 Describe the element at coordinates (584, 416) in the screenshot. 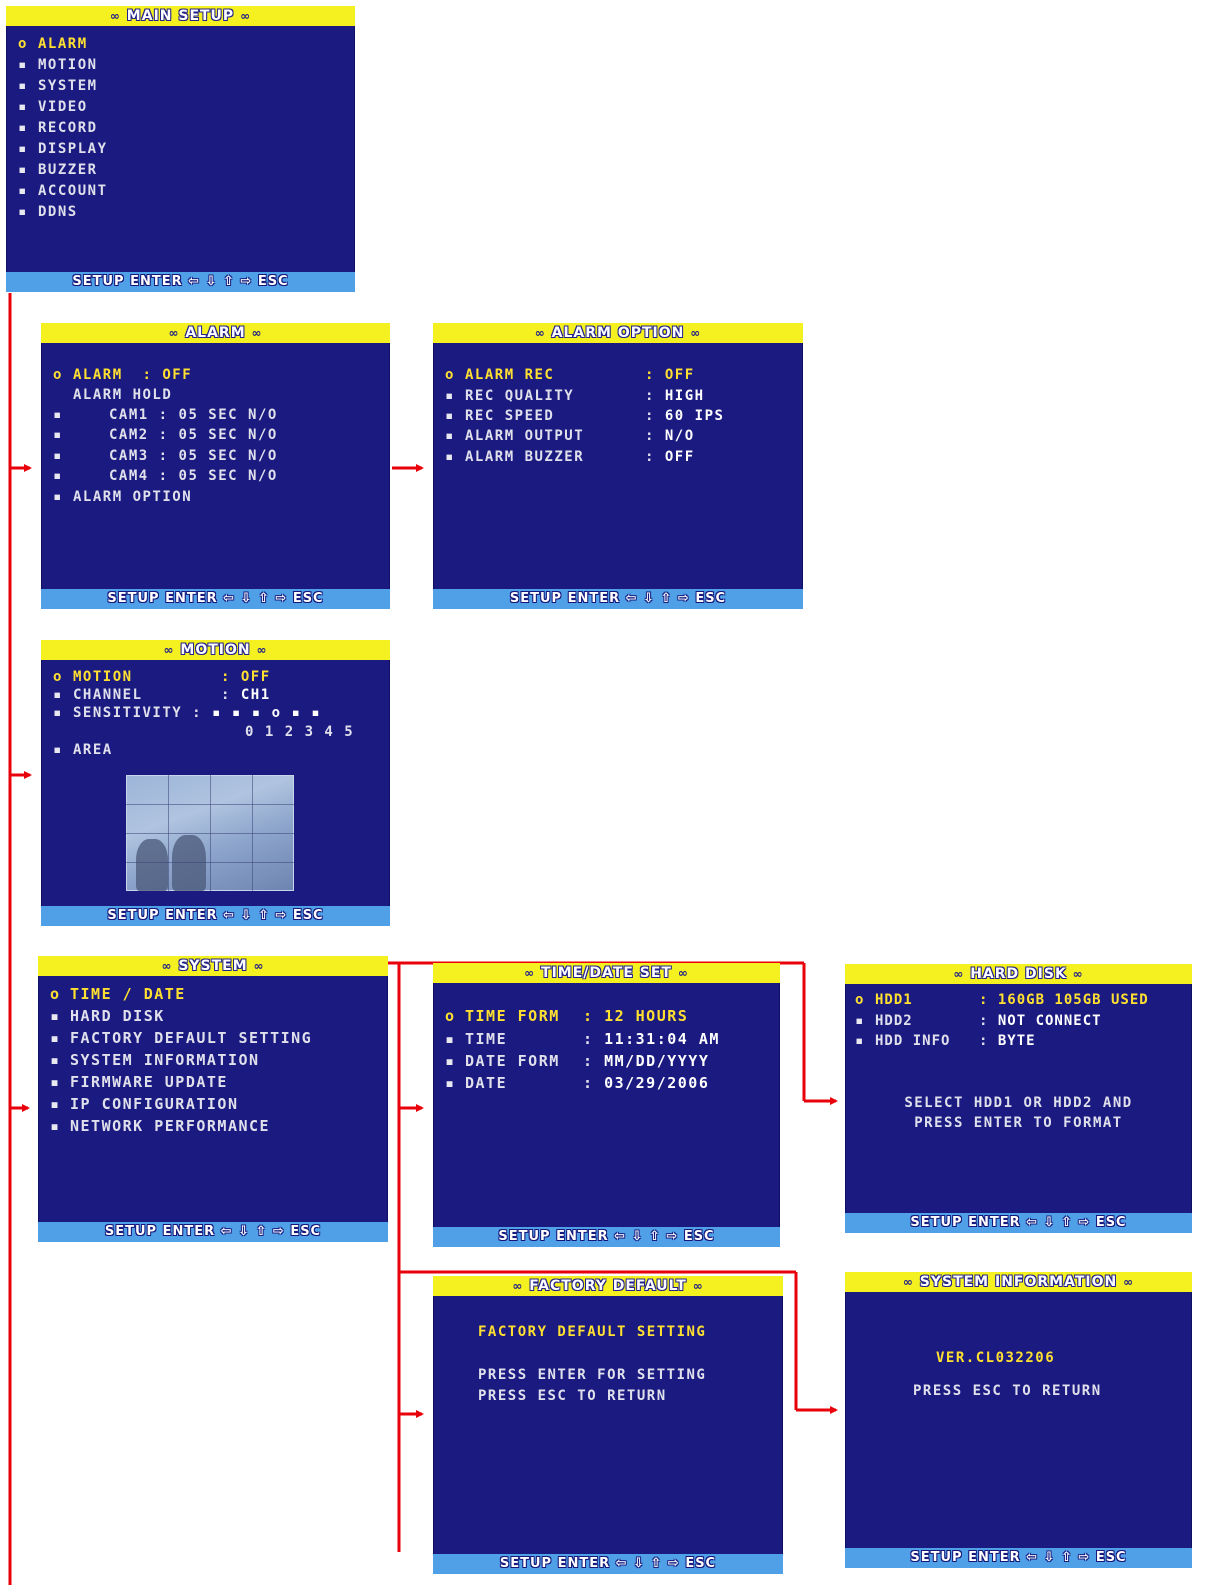

I see `rec-speed-row: ▪ REC SPEED: 60 IPS` at that location.